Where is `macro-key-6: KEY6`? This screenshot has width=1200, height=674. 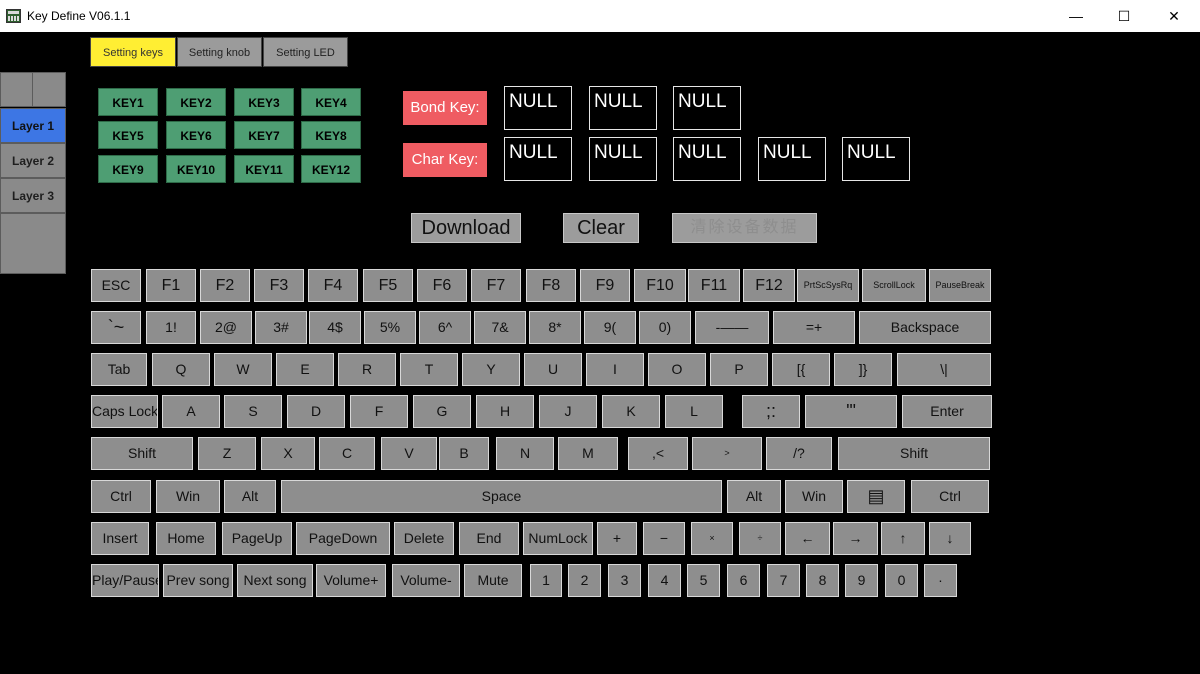 macro-key-6: KEY6 is located at coordinates (196, 135).